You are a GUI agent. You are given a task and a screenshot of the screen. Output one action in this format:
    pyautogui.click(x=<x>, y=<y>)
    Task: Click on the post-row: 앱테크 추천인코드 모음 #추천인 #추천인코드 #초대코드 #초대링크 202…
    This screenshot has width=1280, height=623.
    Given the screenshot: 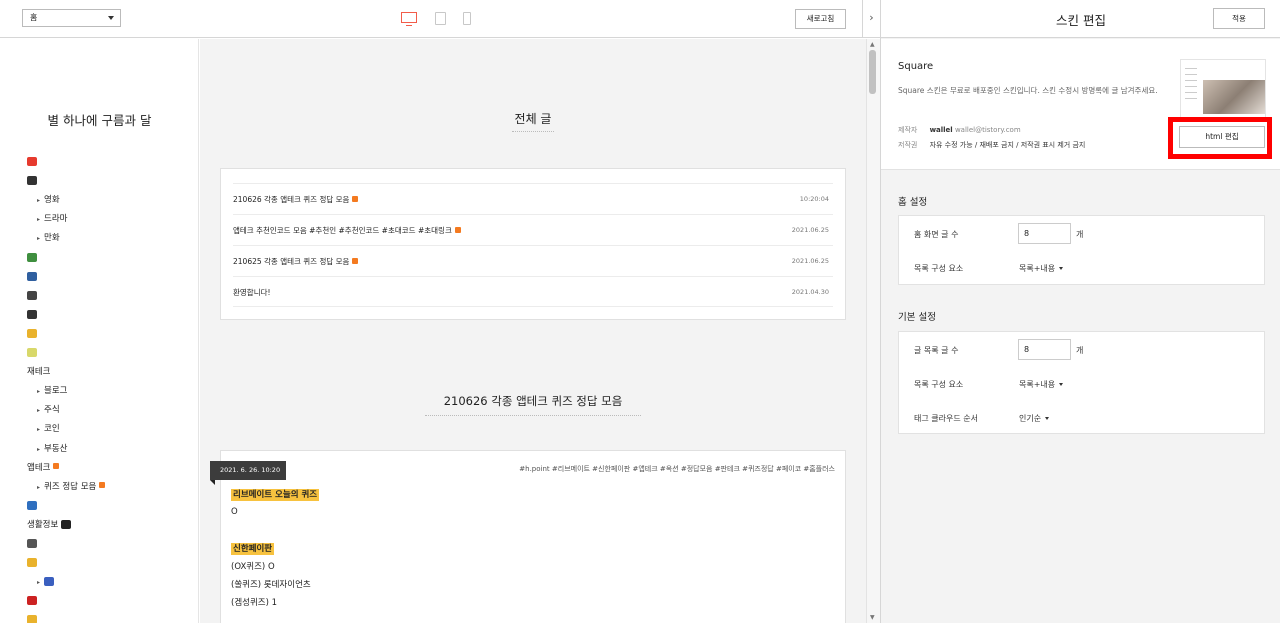 What is the action you would take?
    pyautogui.click(x=533, y=229)
    